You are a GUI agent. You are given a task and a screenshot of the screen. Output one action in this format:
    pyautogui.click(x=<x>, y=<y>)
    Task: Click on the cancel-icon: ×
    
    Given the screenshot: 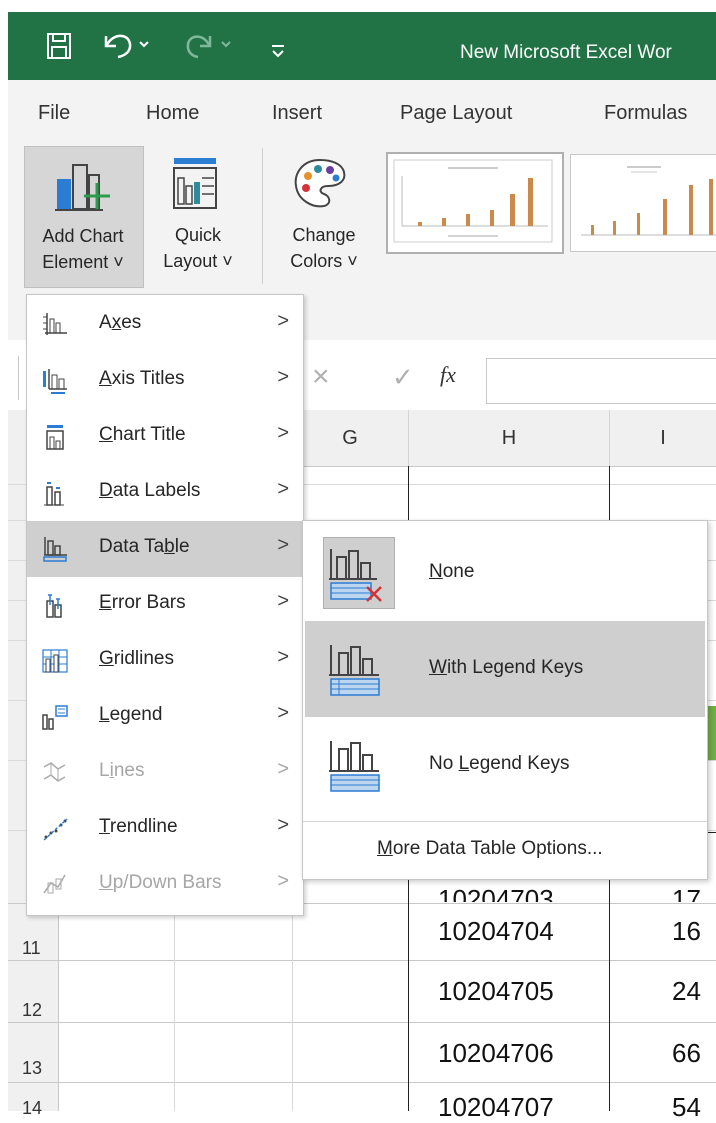 What is the action you would take?
    pyautogui.click(x=321, y=377)
    